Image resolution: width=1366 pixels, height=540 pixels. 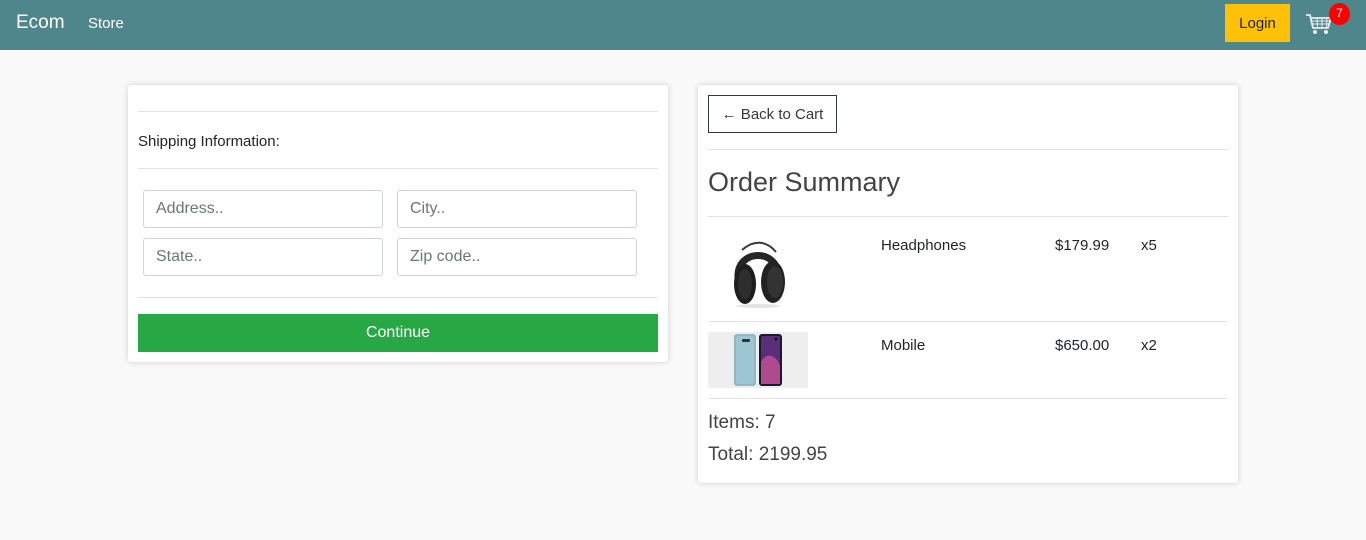 What do you see at coordinates (1149, 345) in the screenshot?
I see `item-quantity: x2` at bounding box center [1149, 345].